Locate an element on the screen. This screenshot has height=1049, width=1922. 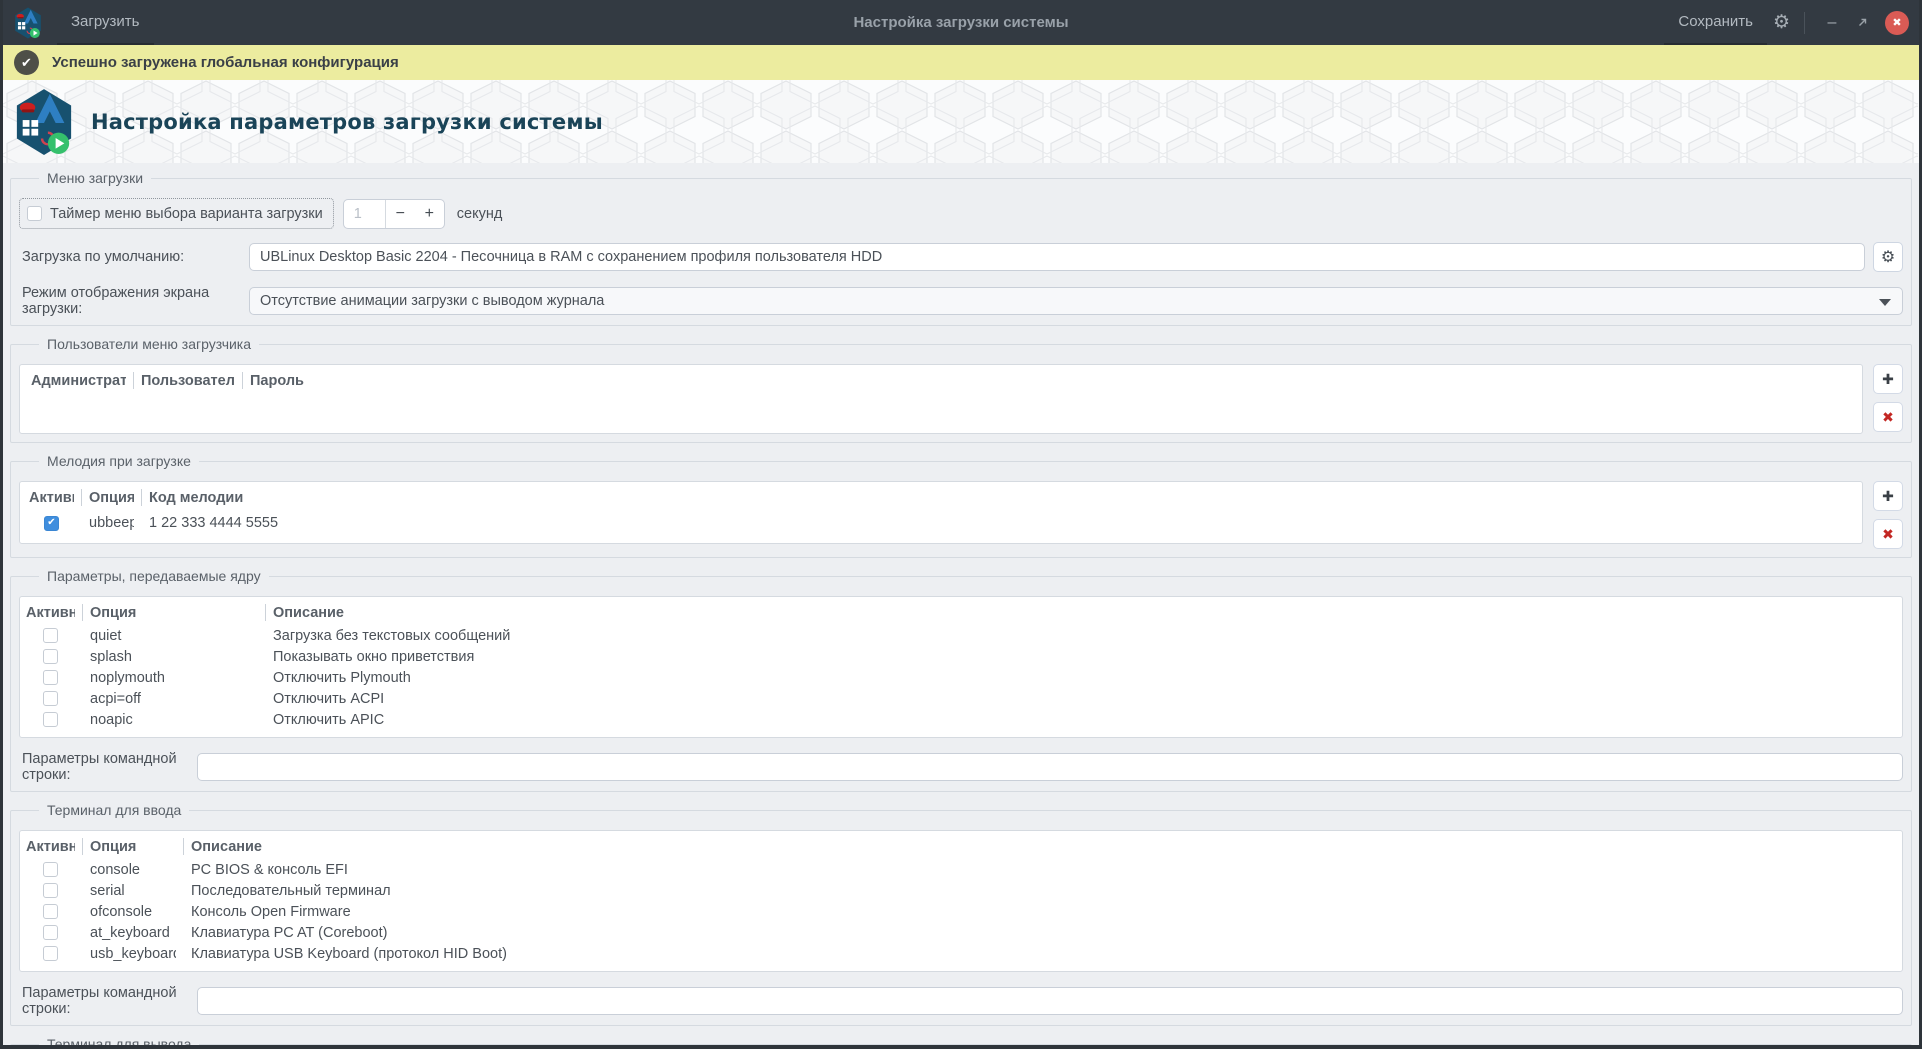
remove-melody-button: ✖ is located at coordinates (1888, 534).